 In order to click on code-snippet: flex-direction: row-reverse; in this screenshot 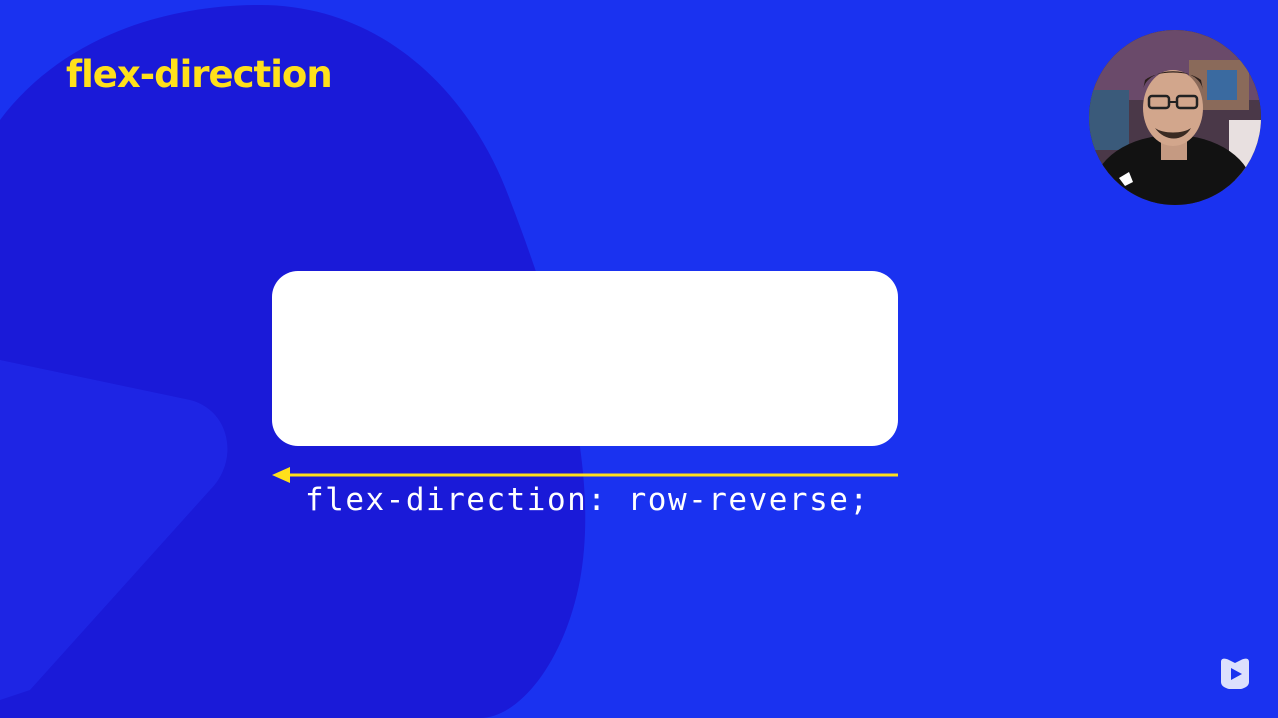, I will do `click(587, 500)`.